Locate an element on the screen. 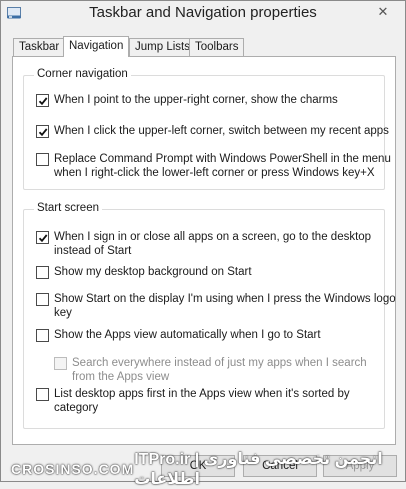  tab-jump-lists: Jump Lists is located at coordinates (162, 47).